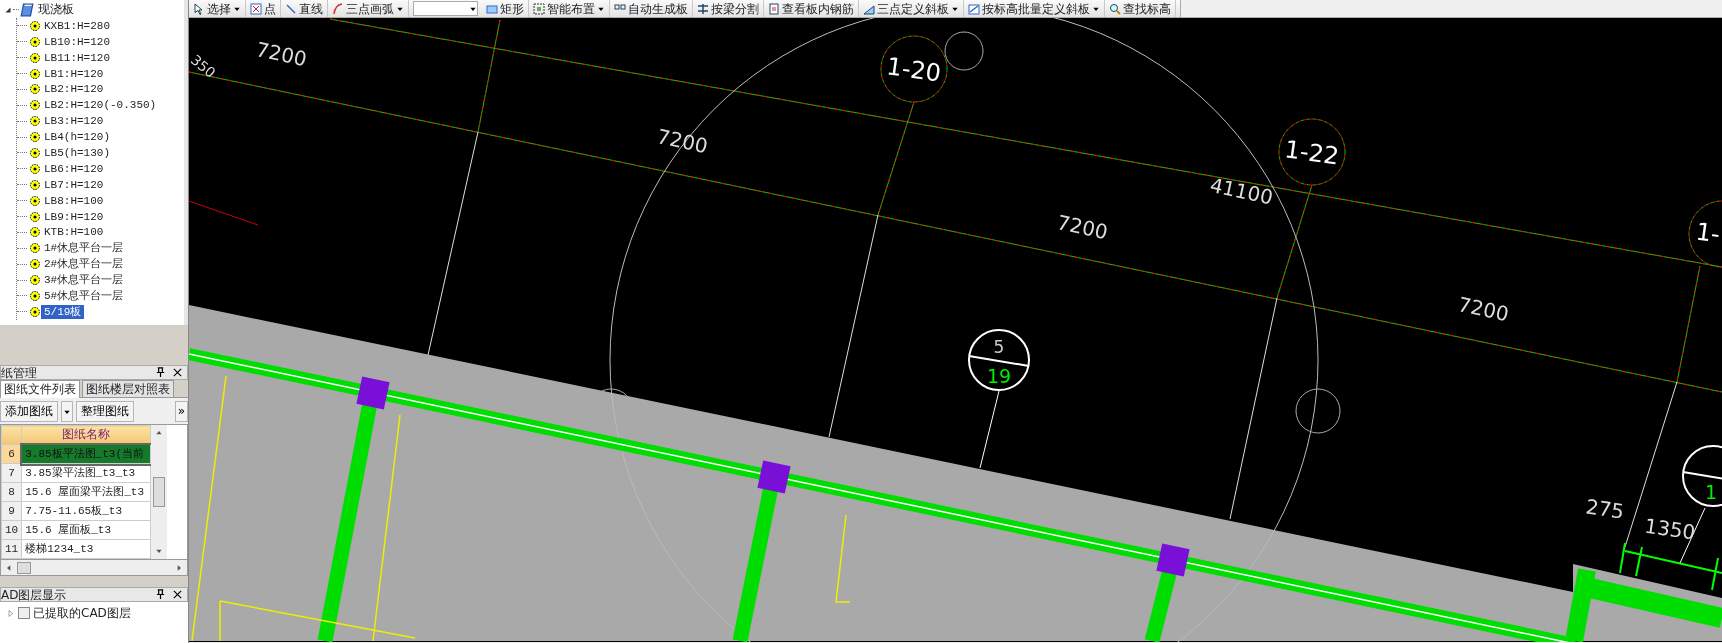 The width and height of the screenshot is (1722, 643). Describe the element at coordinates (217, 8) in the screenshot. I see `toolbar-button: 选择` at that location.